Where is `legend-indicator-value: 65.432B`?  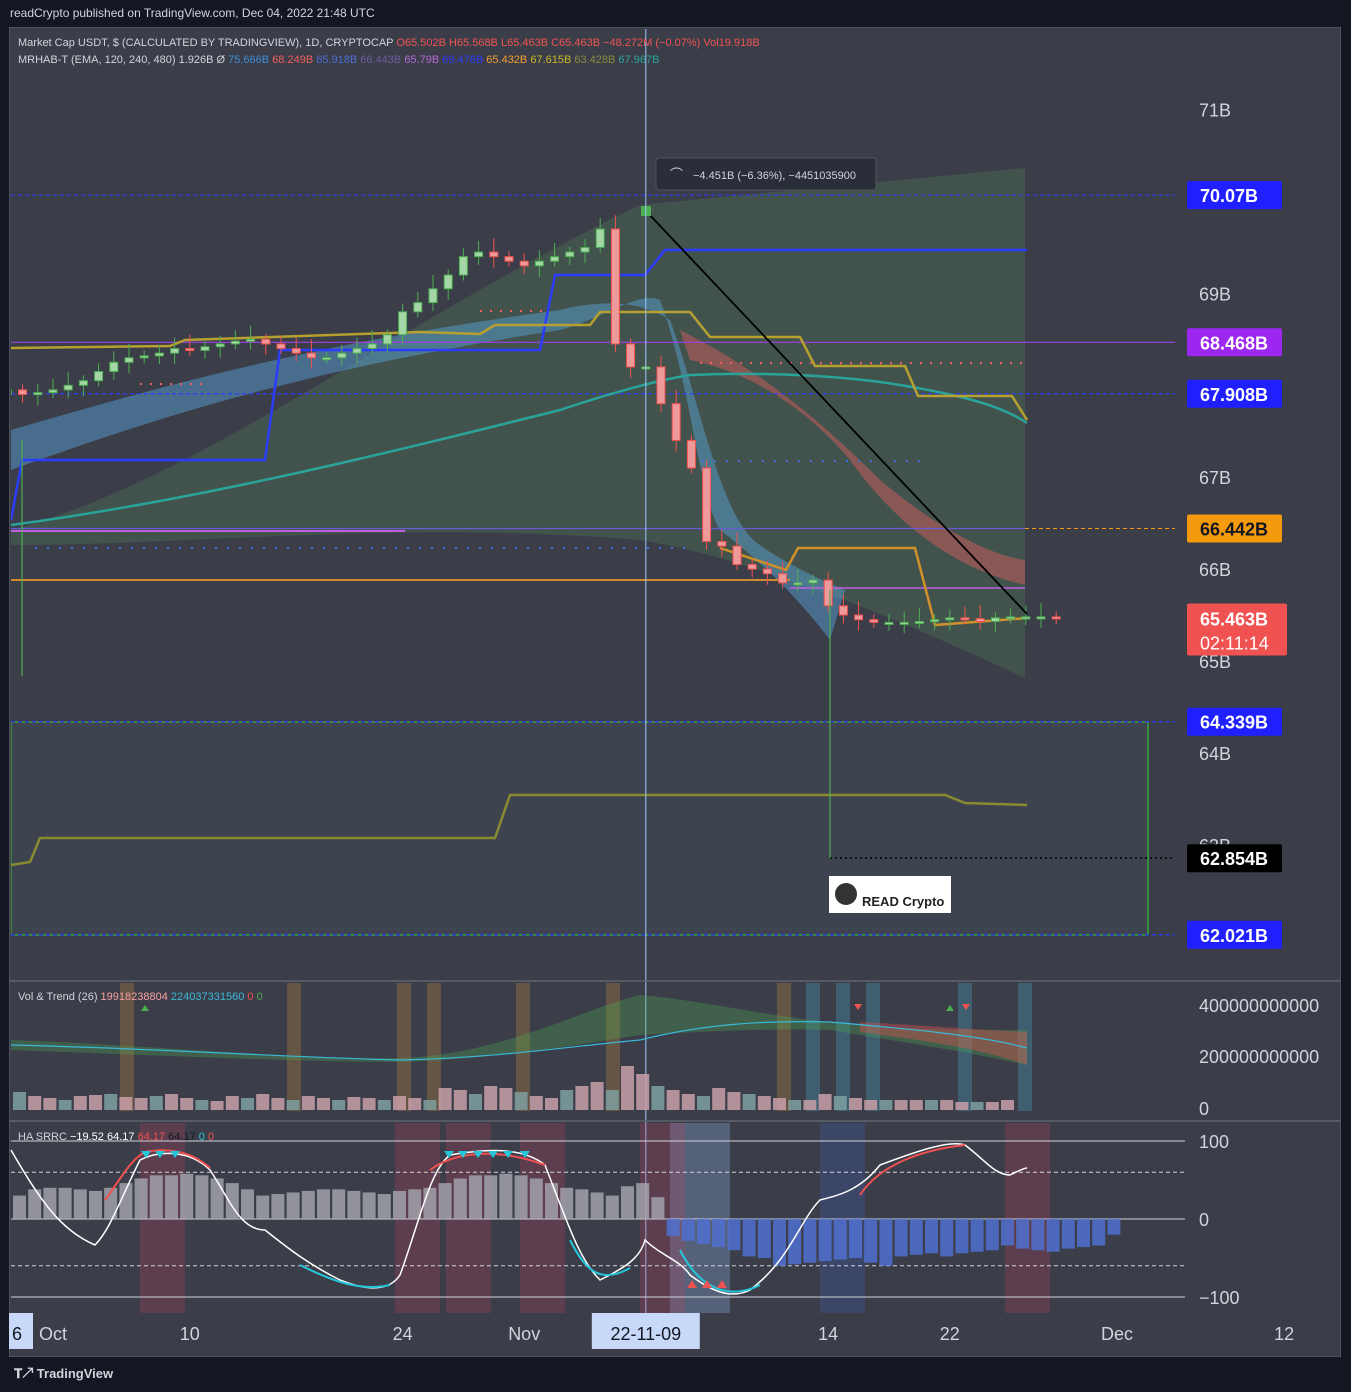 legend-indicator-value: 65.432B is located at coordinates (508, 60).